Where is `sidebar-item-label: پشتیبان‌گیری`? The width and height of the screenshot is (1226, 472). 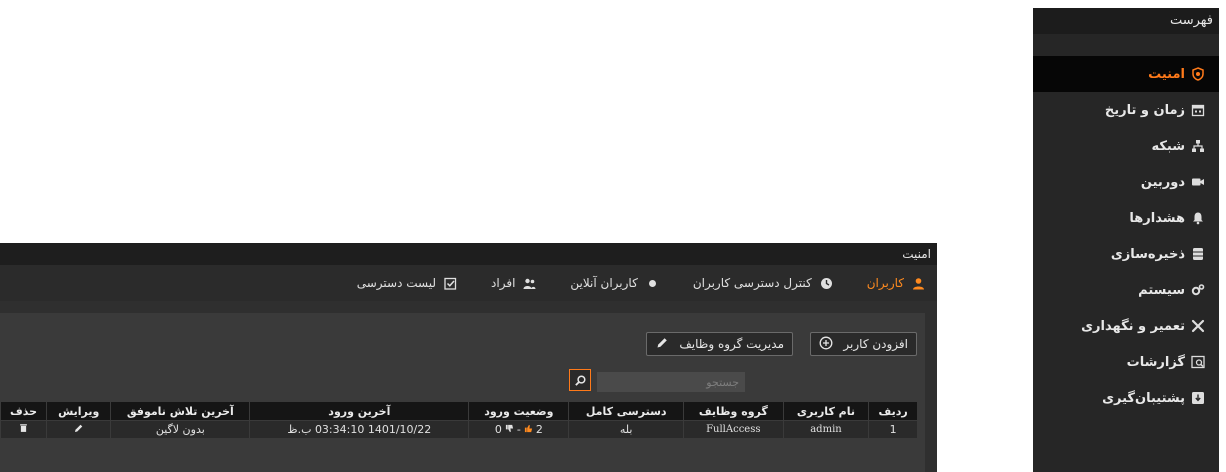
sidebar-item-label: پشتیبان‌گیری is located at coordinates (1143, 398).